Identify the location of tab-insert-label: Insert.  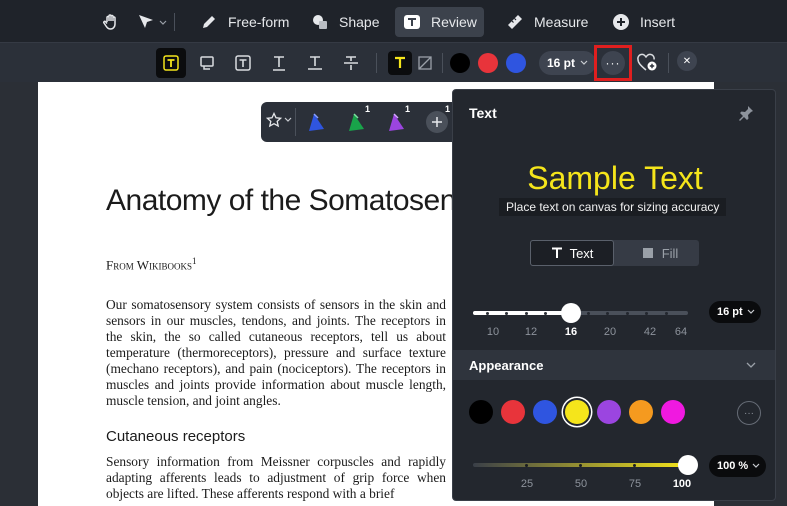
(658, 22).